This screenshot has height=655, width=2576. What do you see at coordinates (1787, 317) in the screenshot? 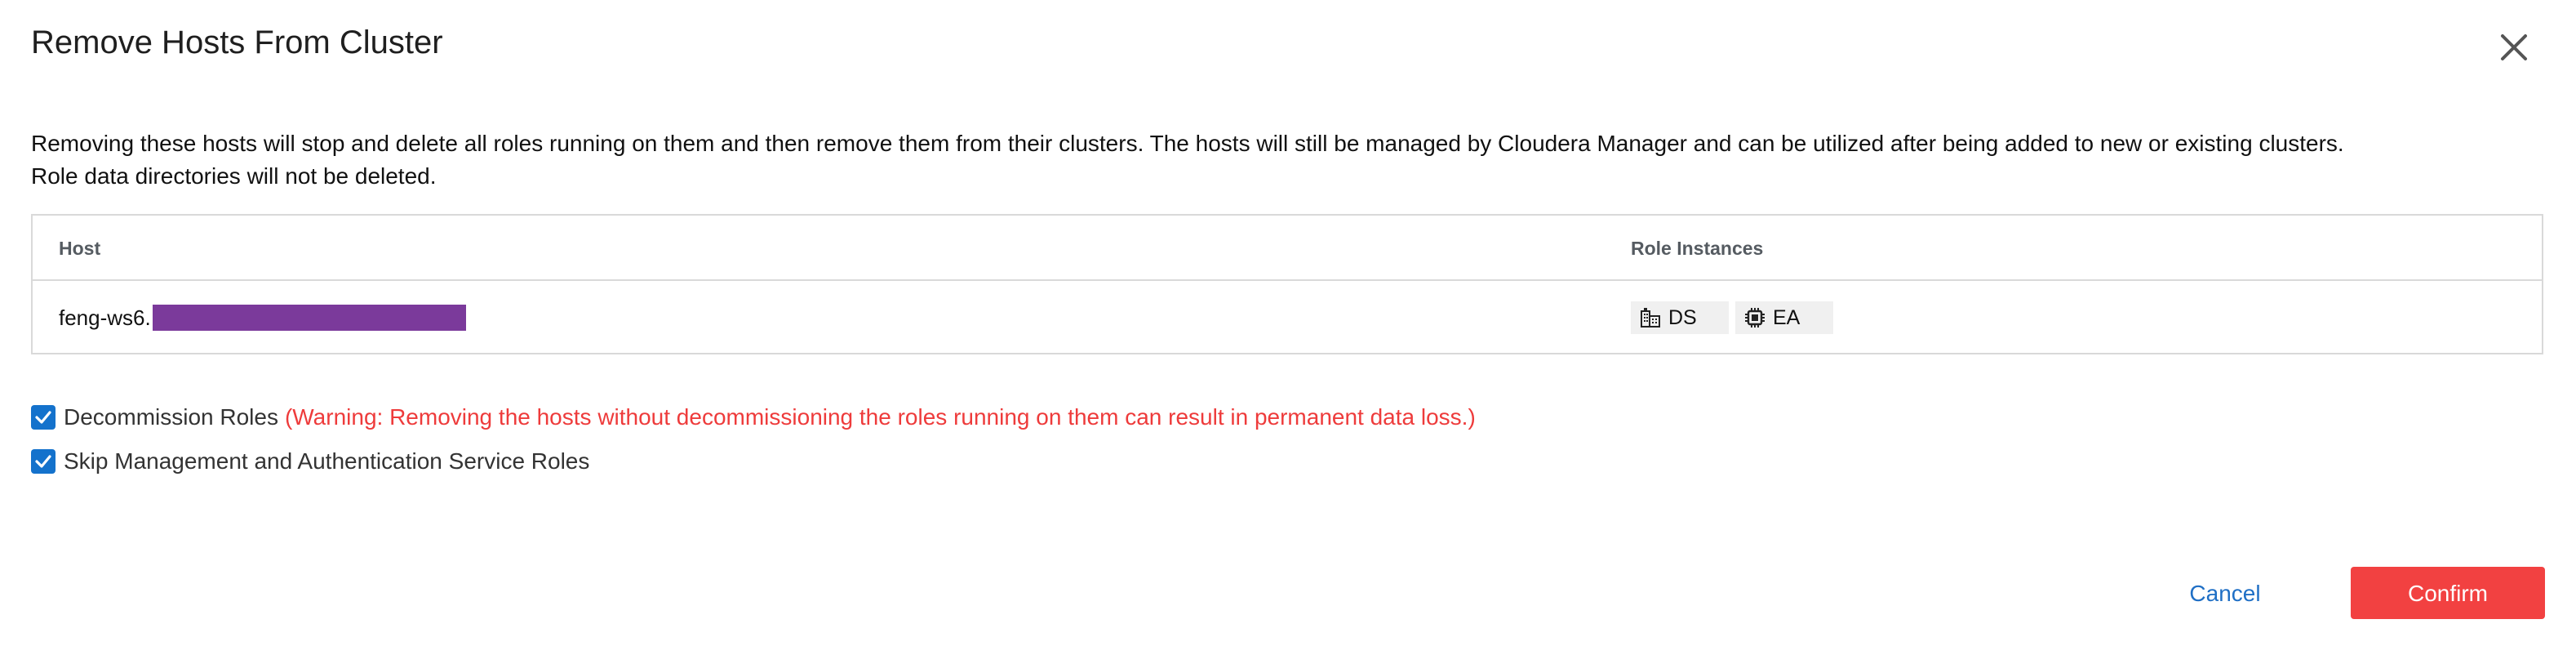
I see `role-label-ea: EA` at bounding box center [1787, 317].